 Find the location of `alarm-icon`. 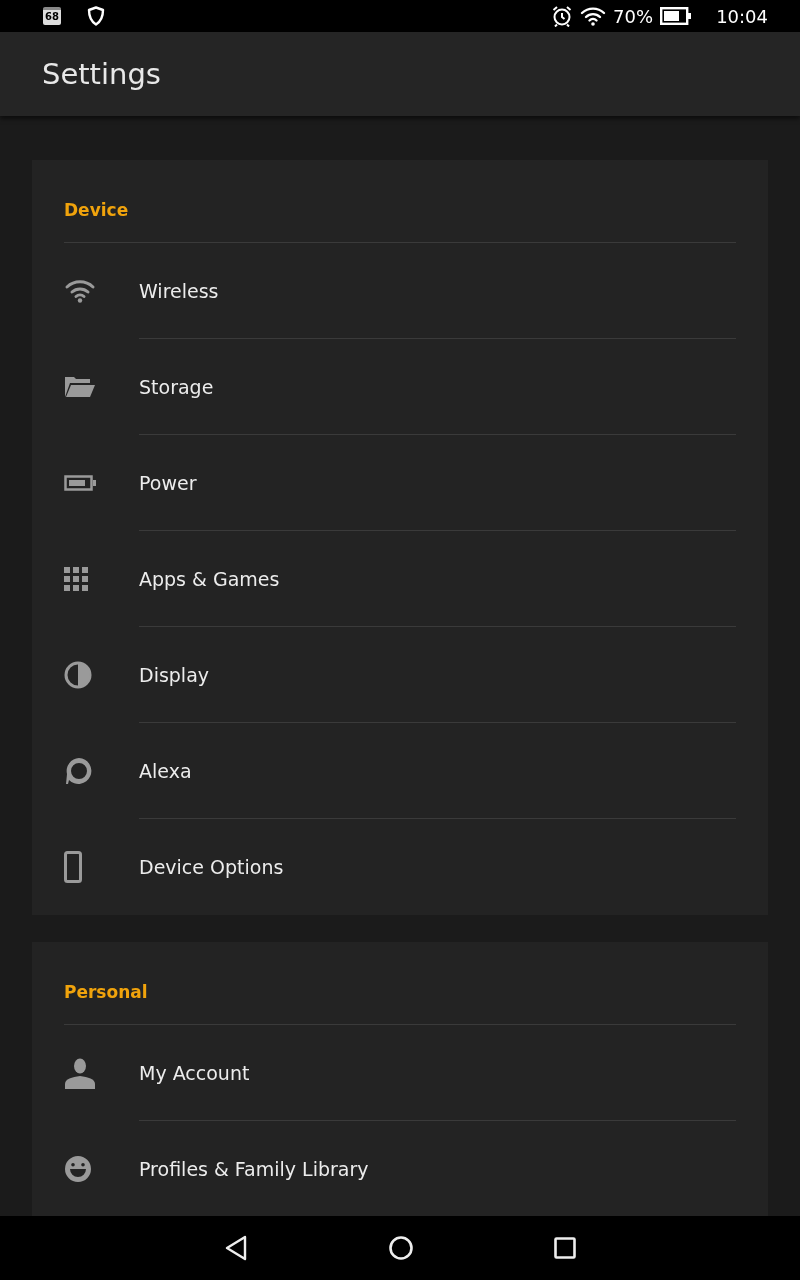

alarm-icon is located at coordinates (562, 16).